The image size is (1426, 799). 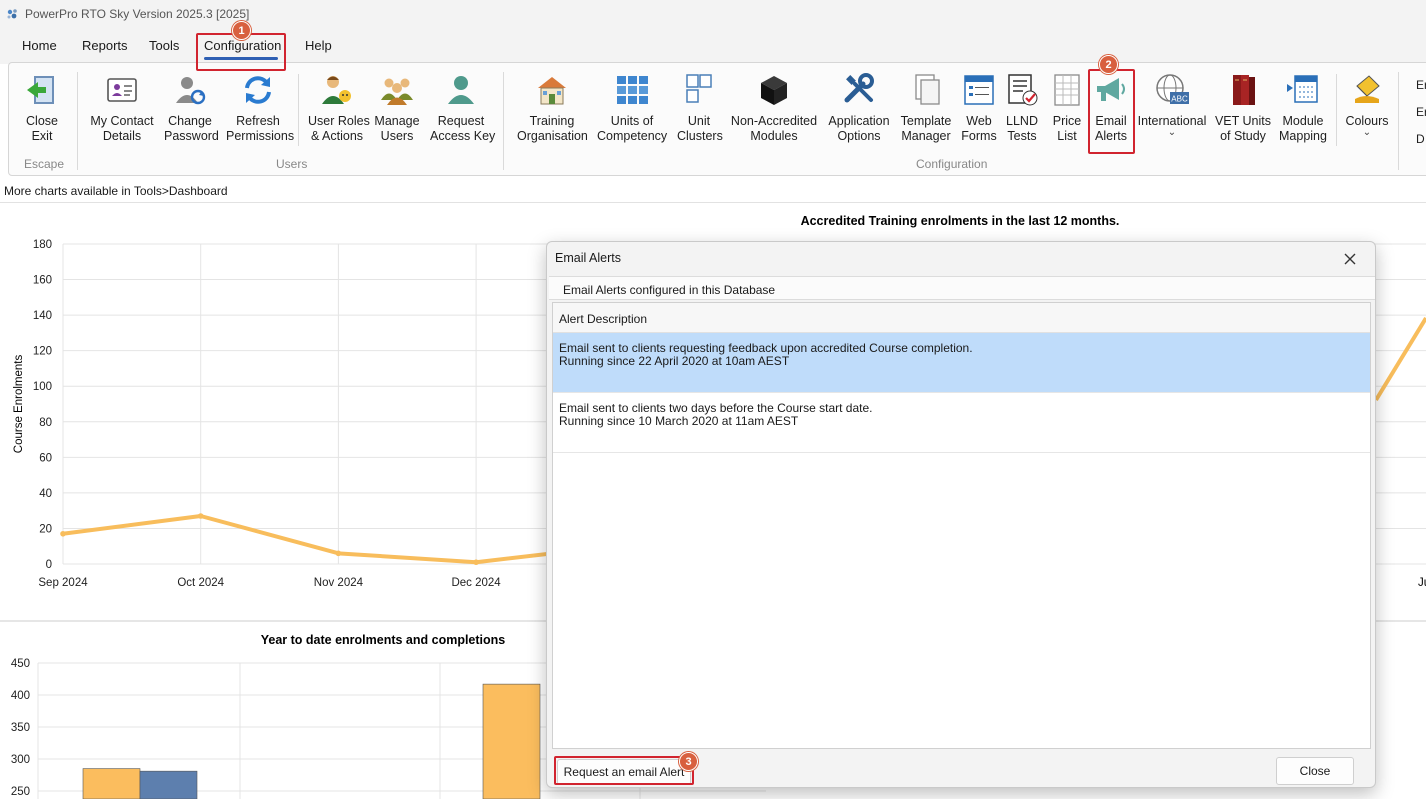 I want to click on y-tick-label: 120, so click(x=42, y=352).